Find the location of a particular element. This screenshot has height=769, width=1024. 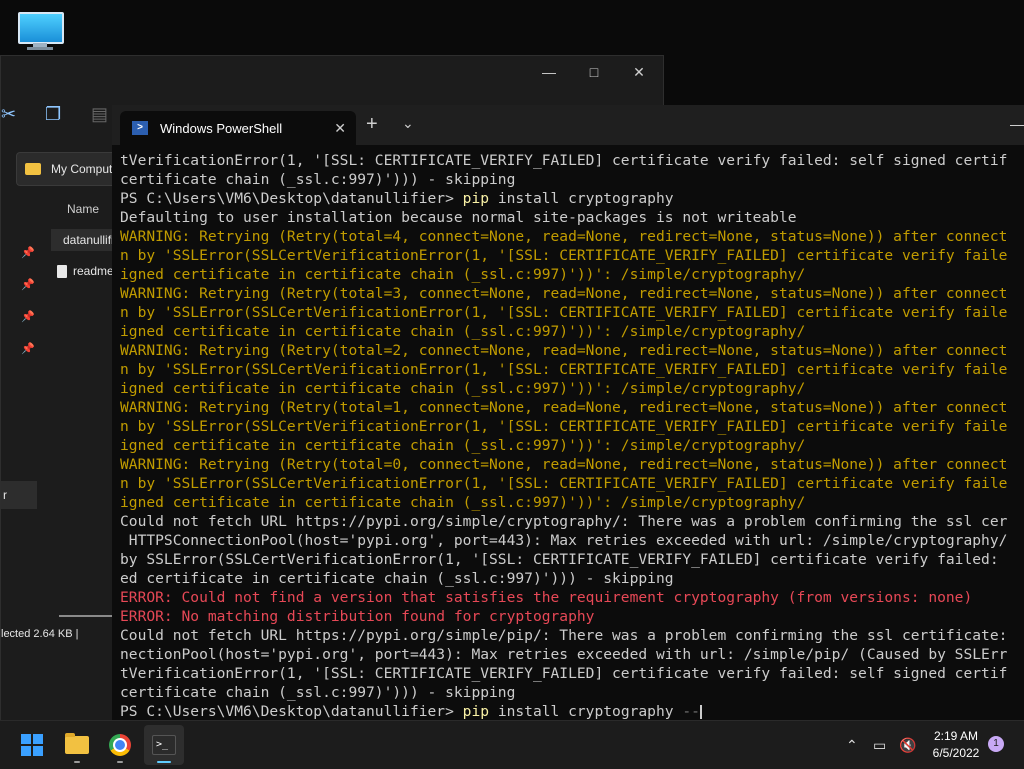

minimize-icon: — is located at coordinates (549, 72).